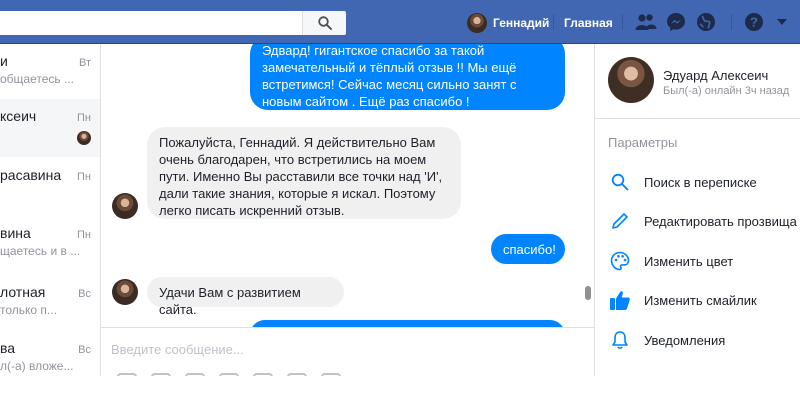 Image resolution: width=800 pixels, height=409 pixels. Describe the element at coordinates (646, 22) in the screenshot. I see `friends-icon` at that location.